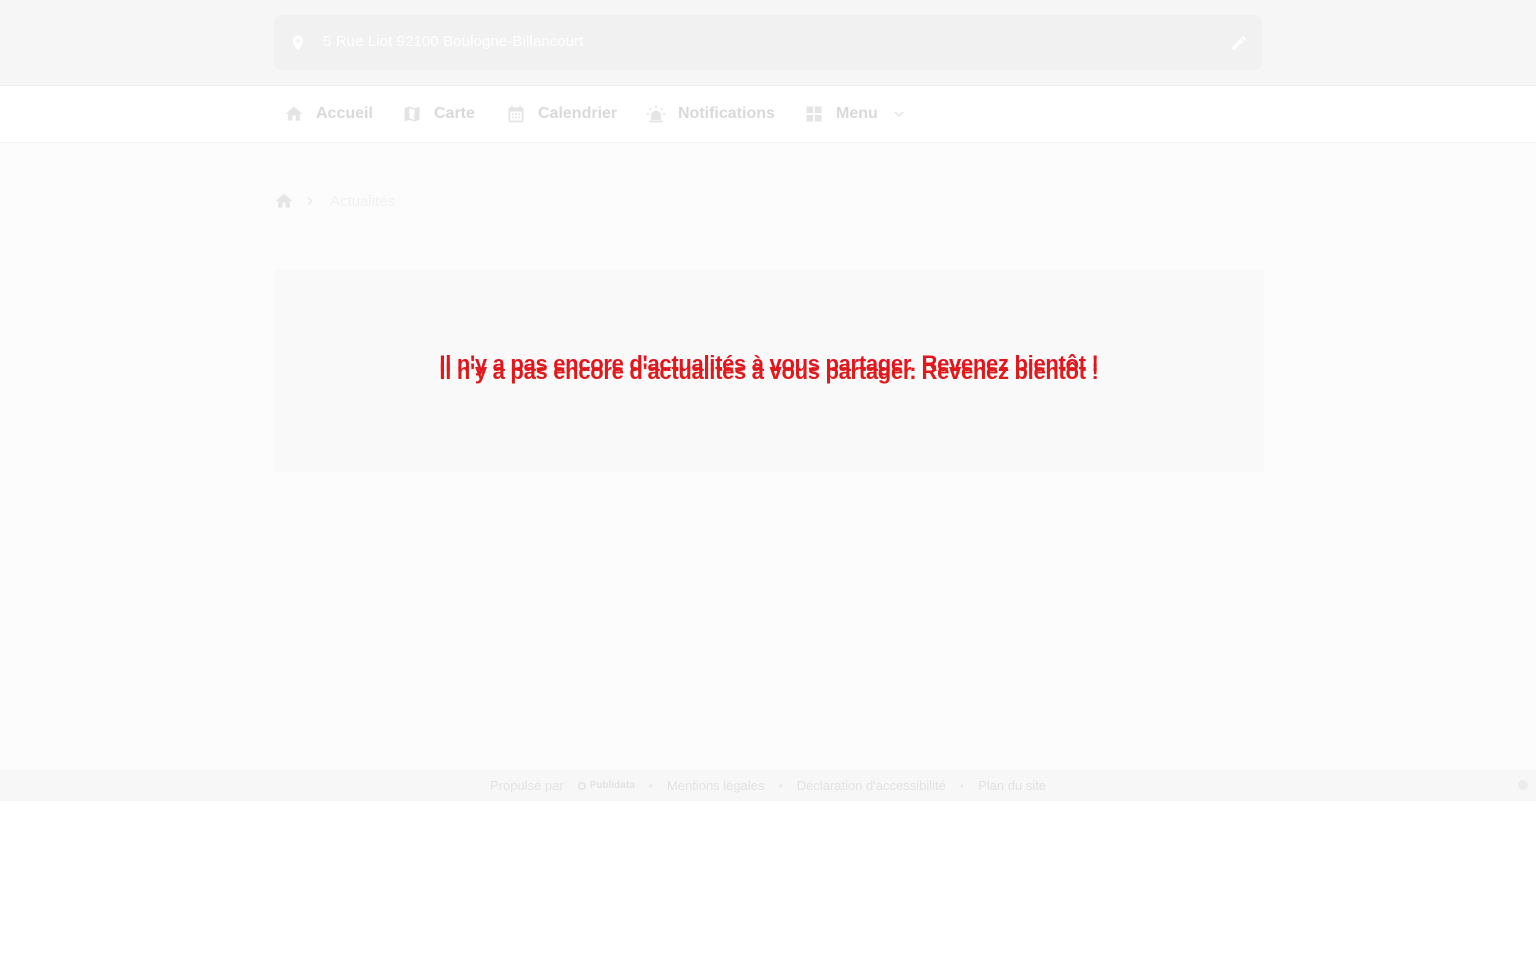  What do you see at coordinates (298, 43) in the screenshot?
I see `map-pin-icon` at bounding box center [298, 43].